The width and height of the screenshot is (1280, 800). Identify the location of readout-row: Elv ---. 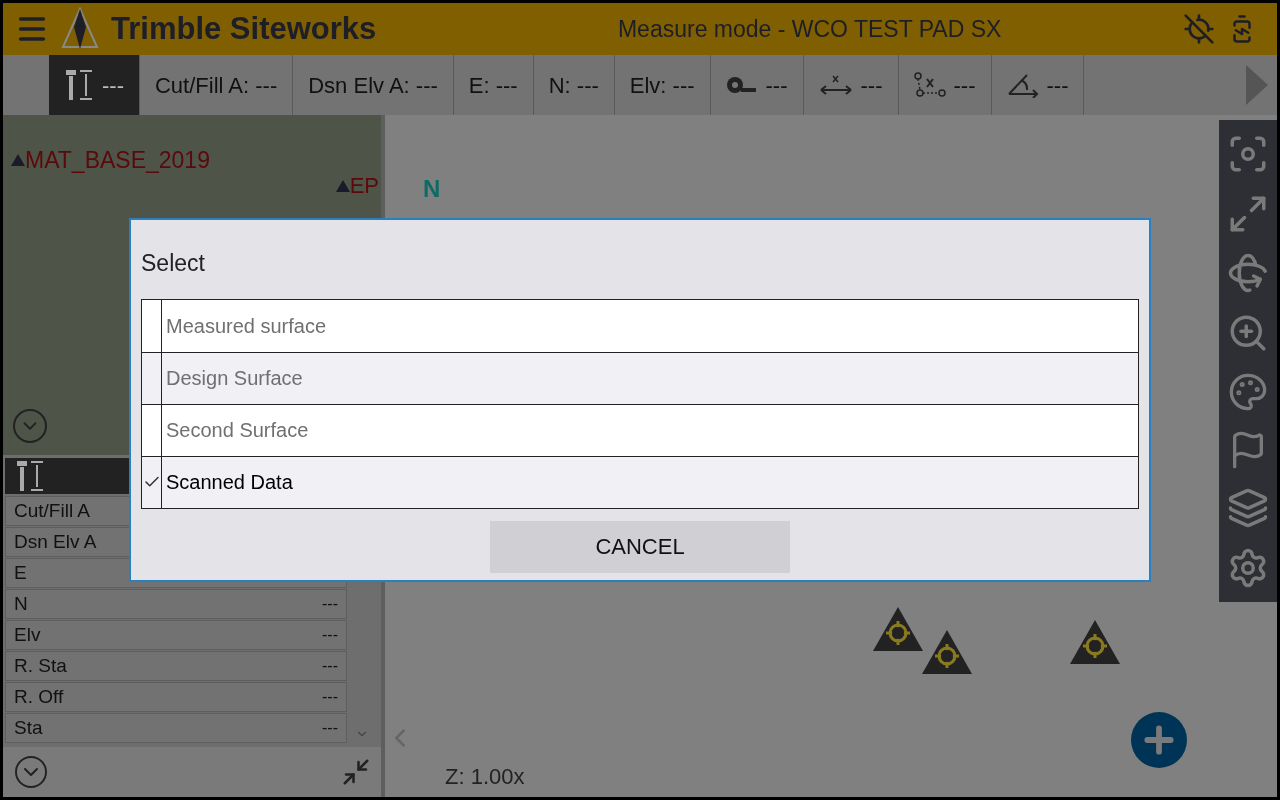
(176, 635).